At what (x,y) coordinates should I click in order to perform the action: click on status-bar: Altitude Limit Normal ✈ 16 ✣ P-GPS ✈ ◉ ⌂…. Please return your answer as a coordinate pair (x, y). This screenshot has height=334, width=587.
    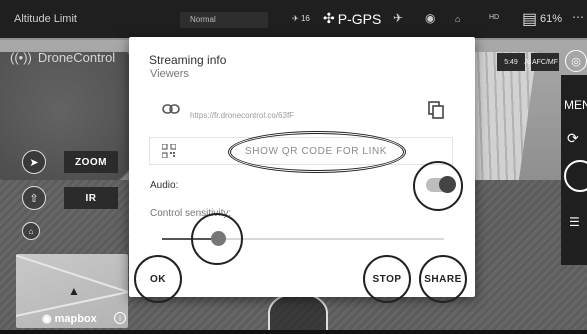
    Looking at the image, I should click on (293, 19).